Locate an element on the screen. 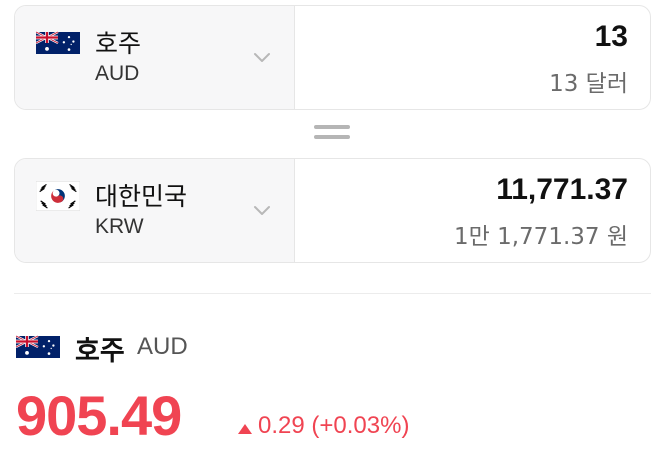 The height and width of the screenshot is (450, 658). triangle-up-icon is located at coordinates (245, 426).